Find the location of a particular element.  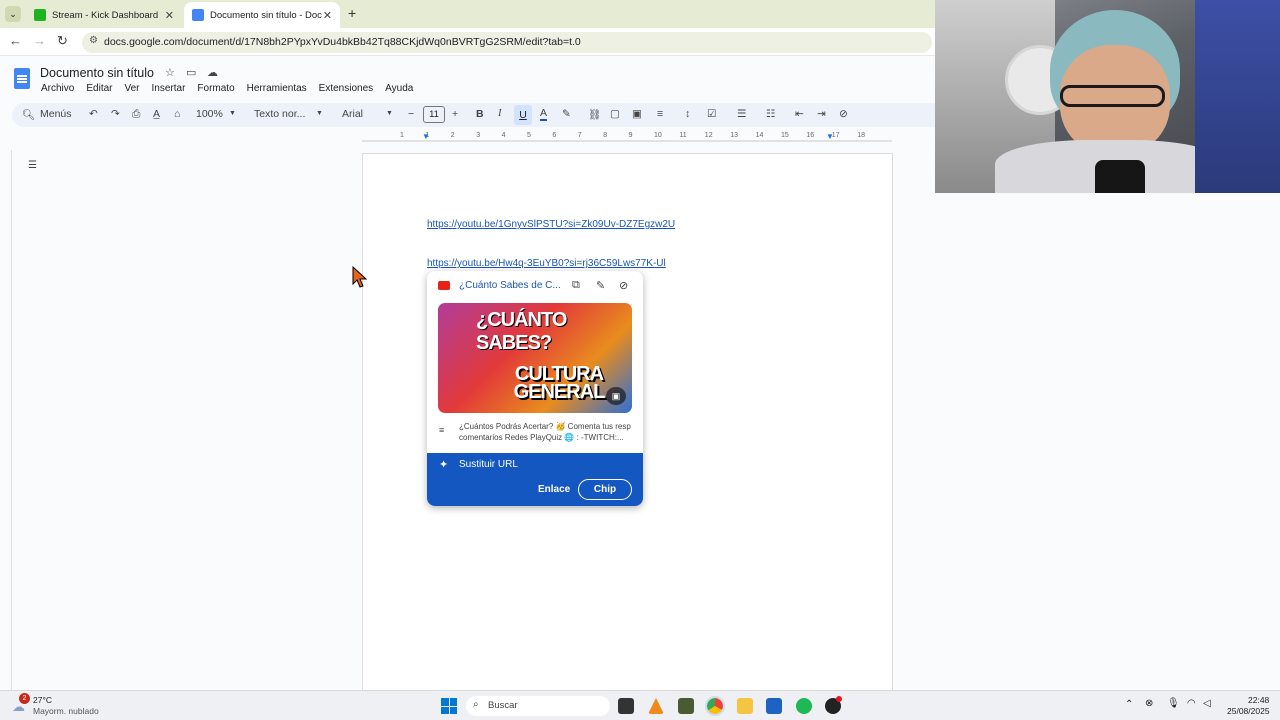

menu-ver: Ver is located at coordinates (131, 88).